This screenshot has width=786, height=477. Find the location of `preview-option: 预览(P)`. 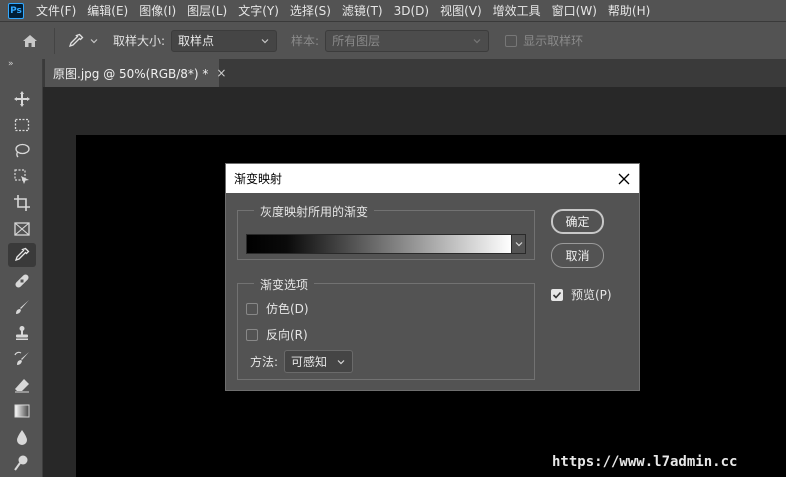

preview-option: 预览(P) is located at coordinates (581, 294).